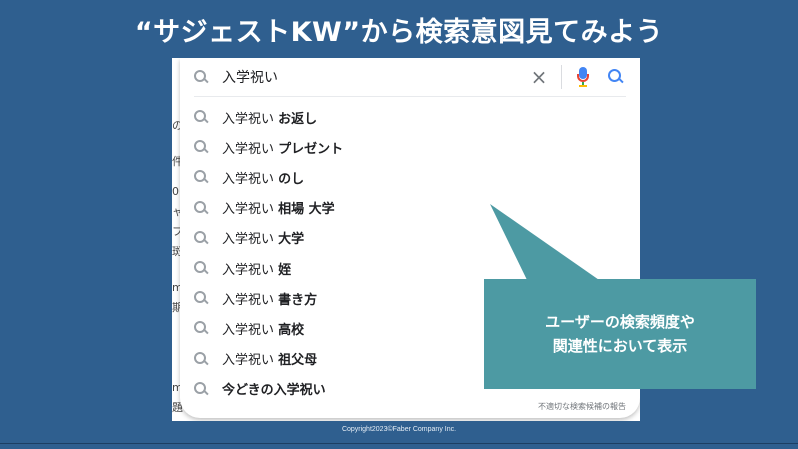 The height and width of the screenshot is (449, 798). What do you see at coordinates (274, 391) in the screenshot?
I see `suggestion-suffix: 今どきの入学祝い` at bounding box center [274, 391].